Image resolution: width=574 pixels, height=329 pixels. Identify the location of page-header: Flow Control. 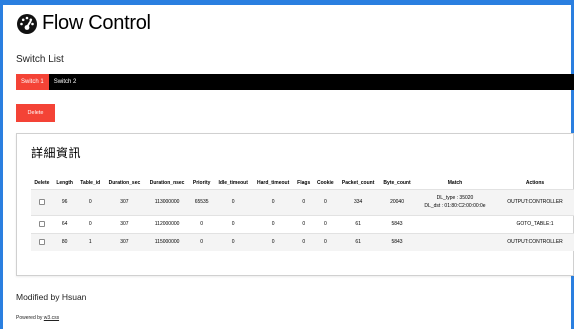
(83, 23).